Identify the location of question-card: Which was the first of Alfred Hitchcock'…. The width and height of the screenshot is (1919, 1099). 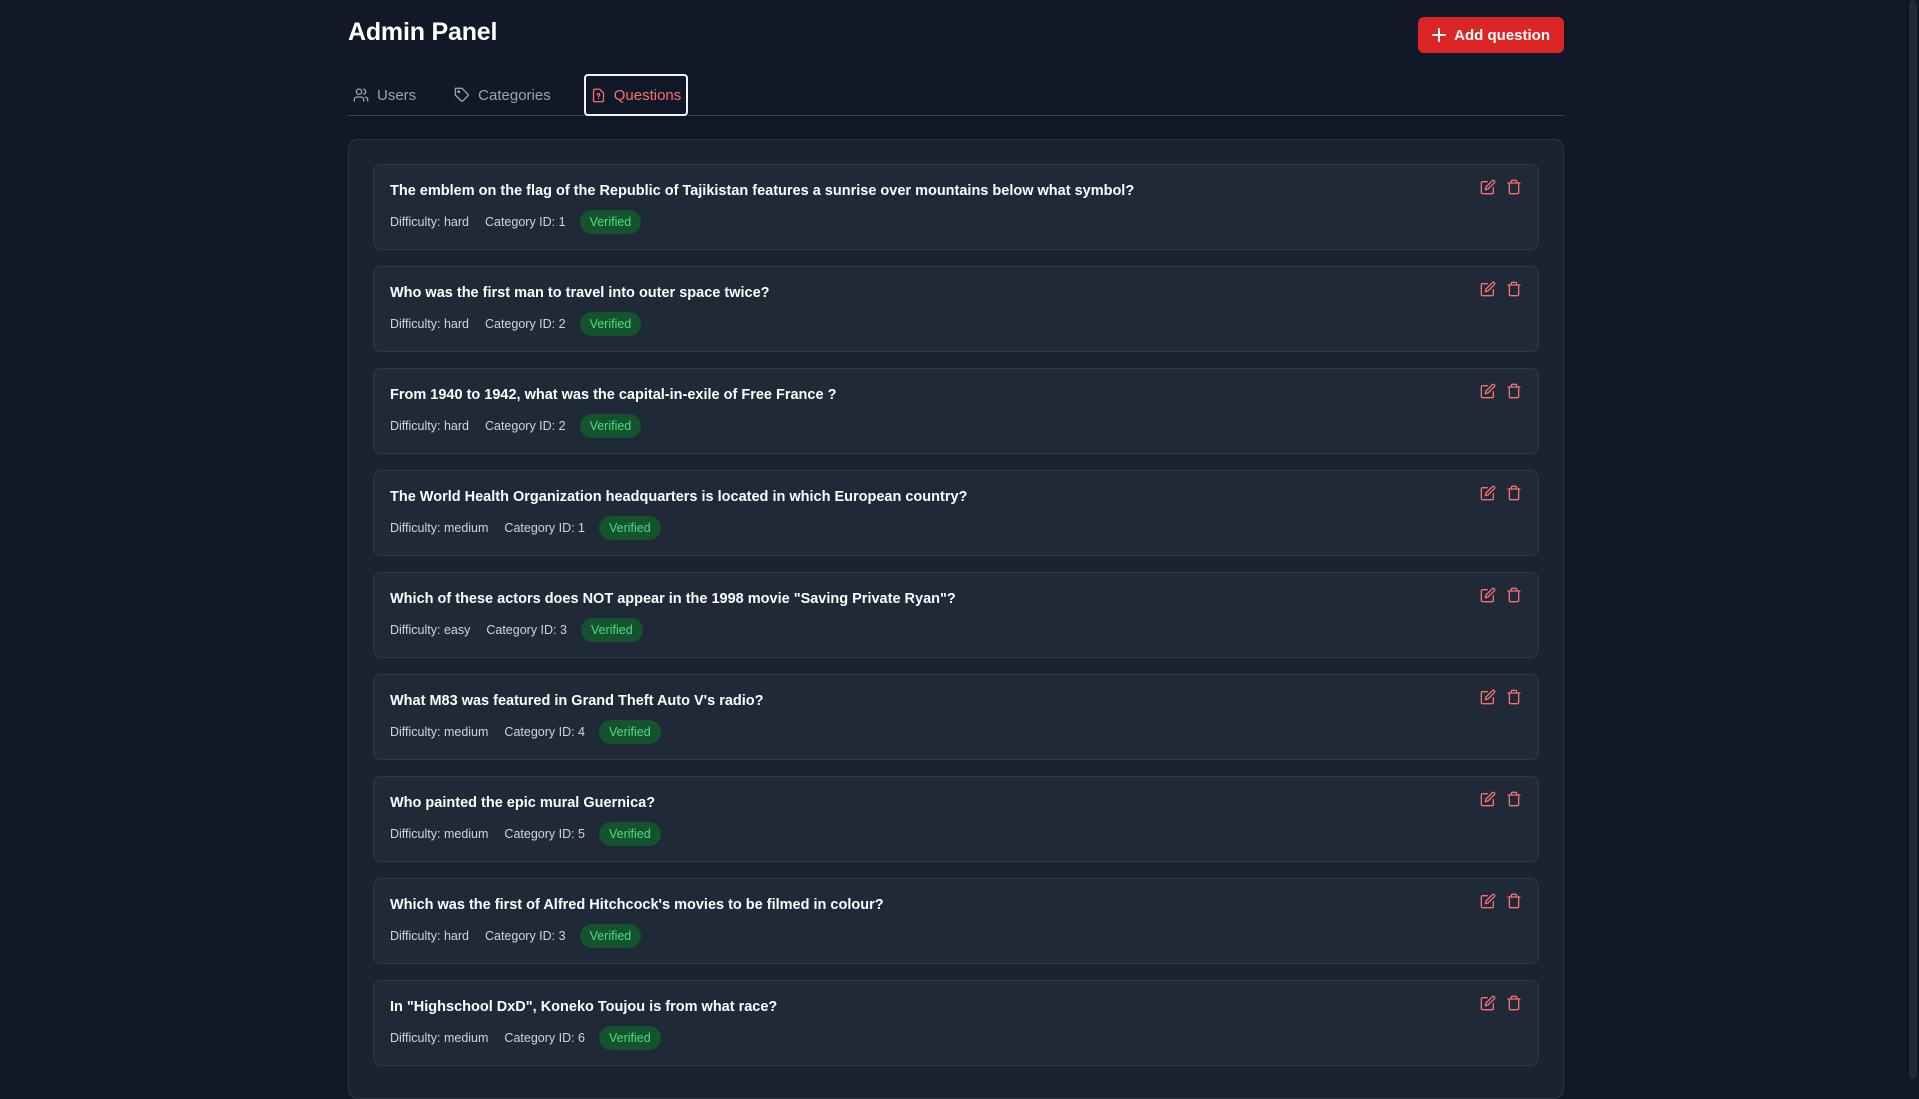
(956, 921).